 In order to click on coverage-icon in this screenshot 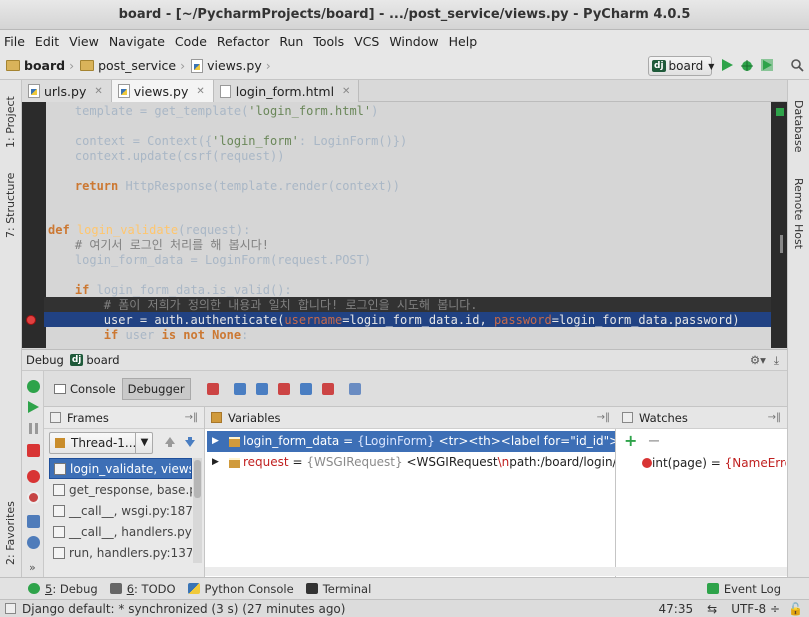, I will do `click(767, 65)`.